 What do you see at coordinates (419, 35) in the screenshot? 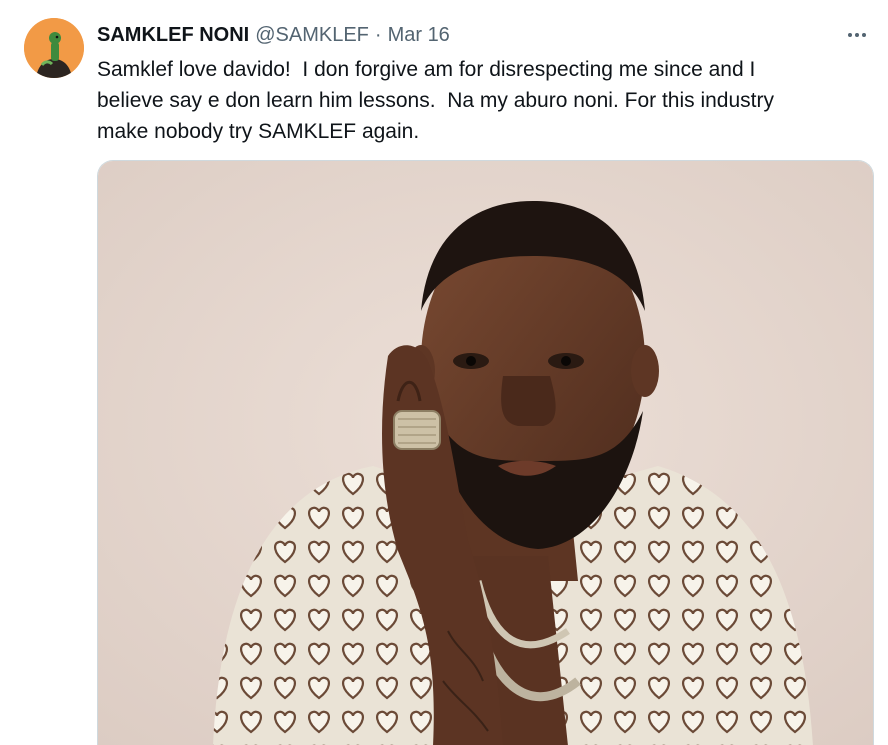
I see `timestamp: Mar 16` at bounding box center [419, 35].